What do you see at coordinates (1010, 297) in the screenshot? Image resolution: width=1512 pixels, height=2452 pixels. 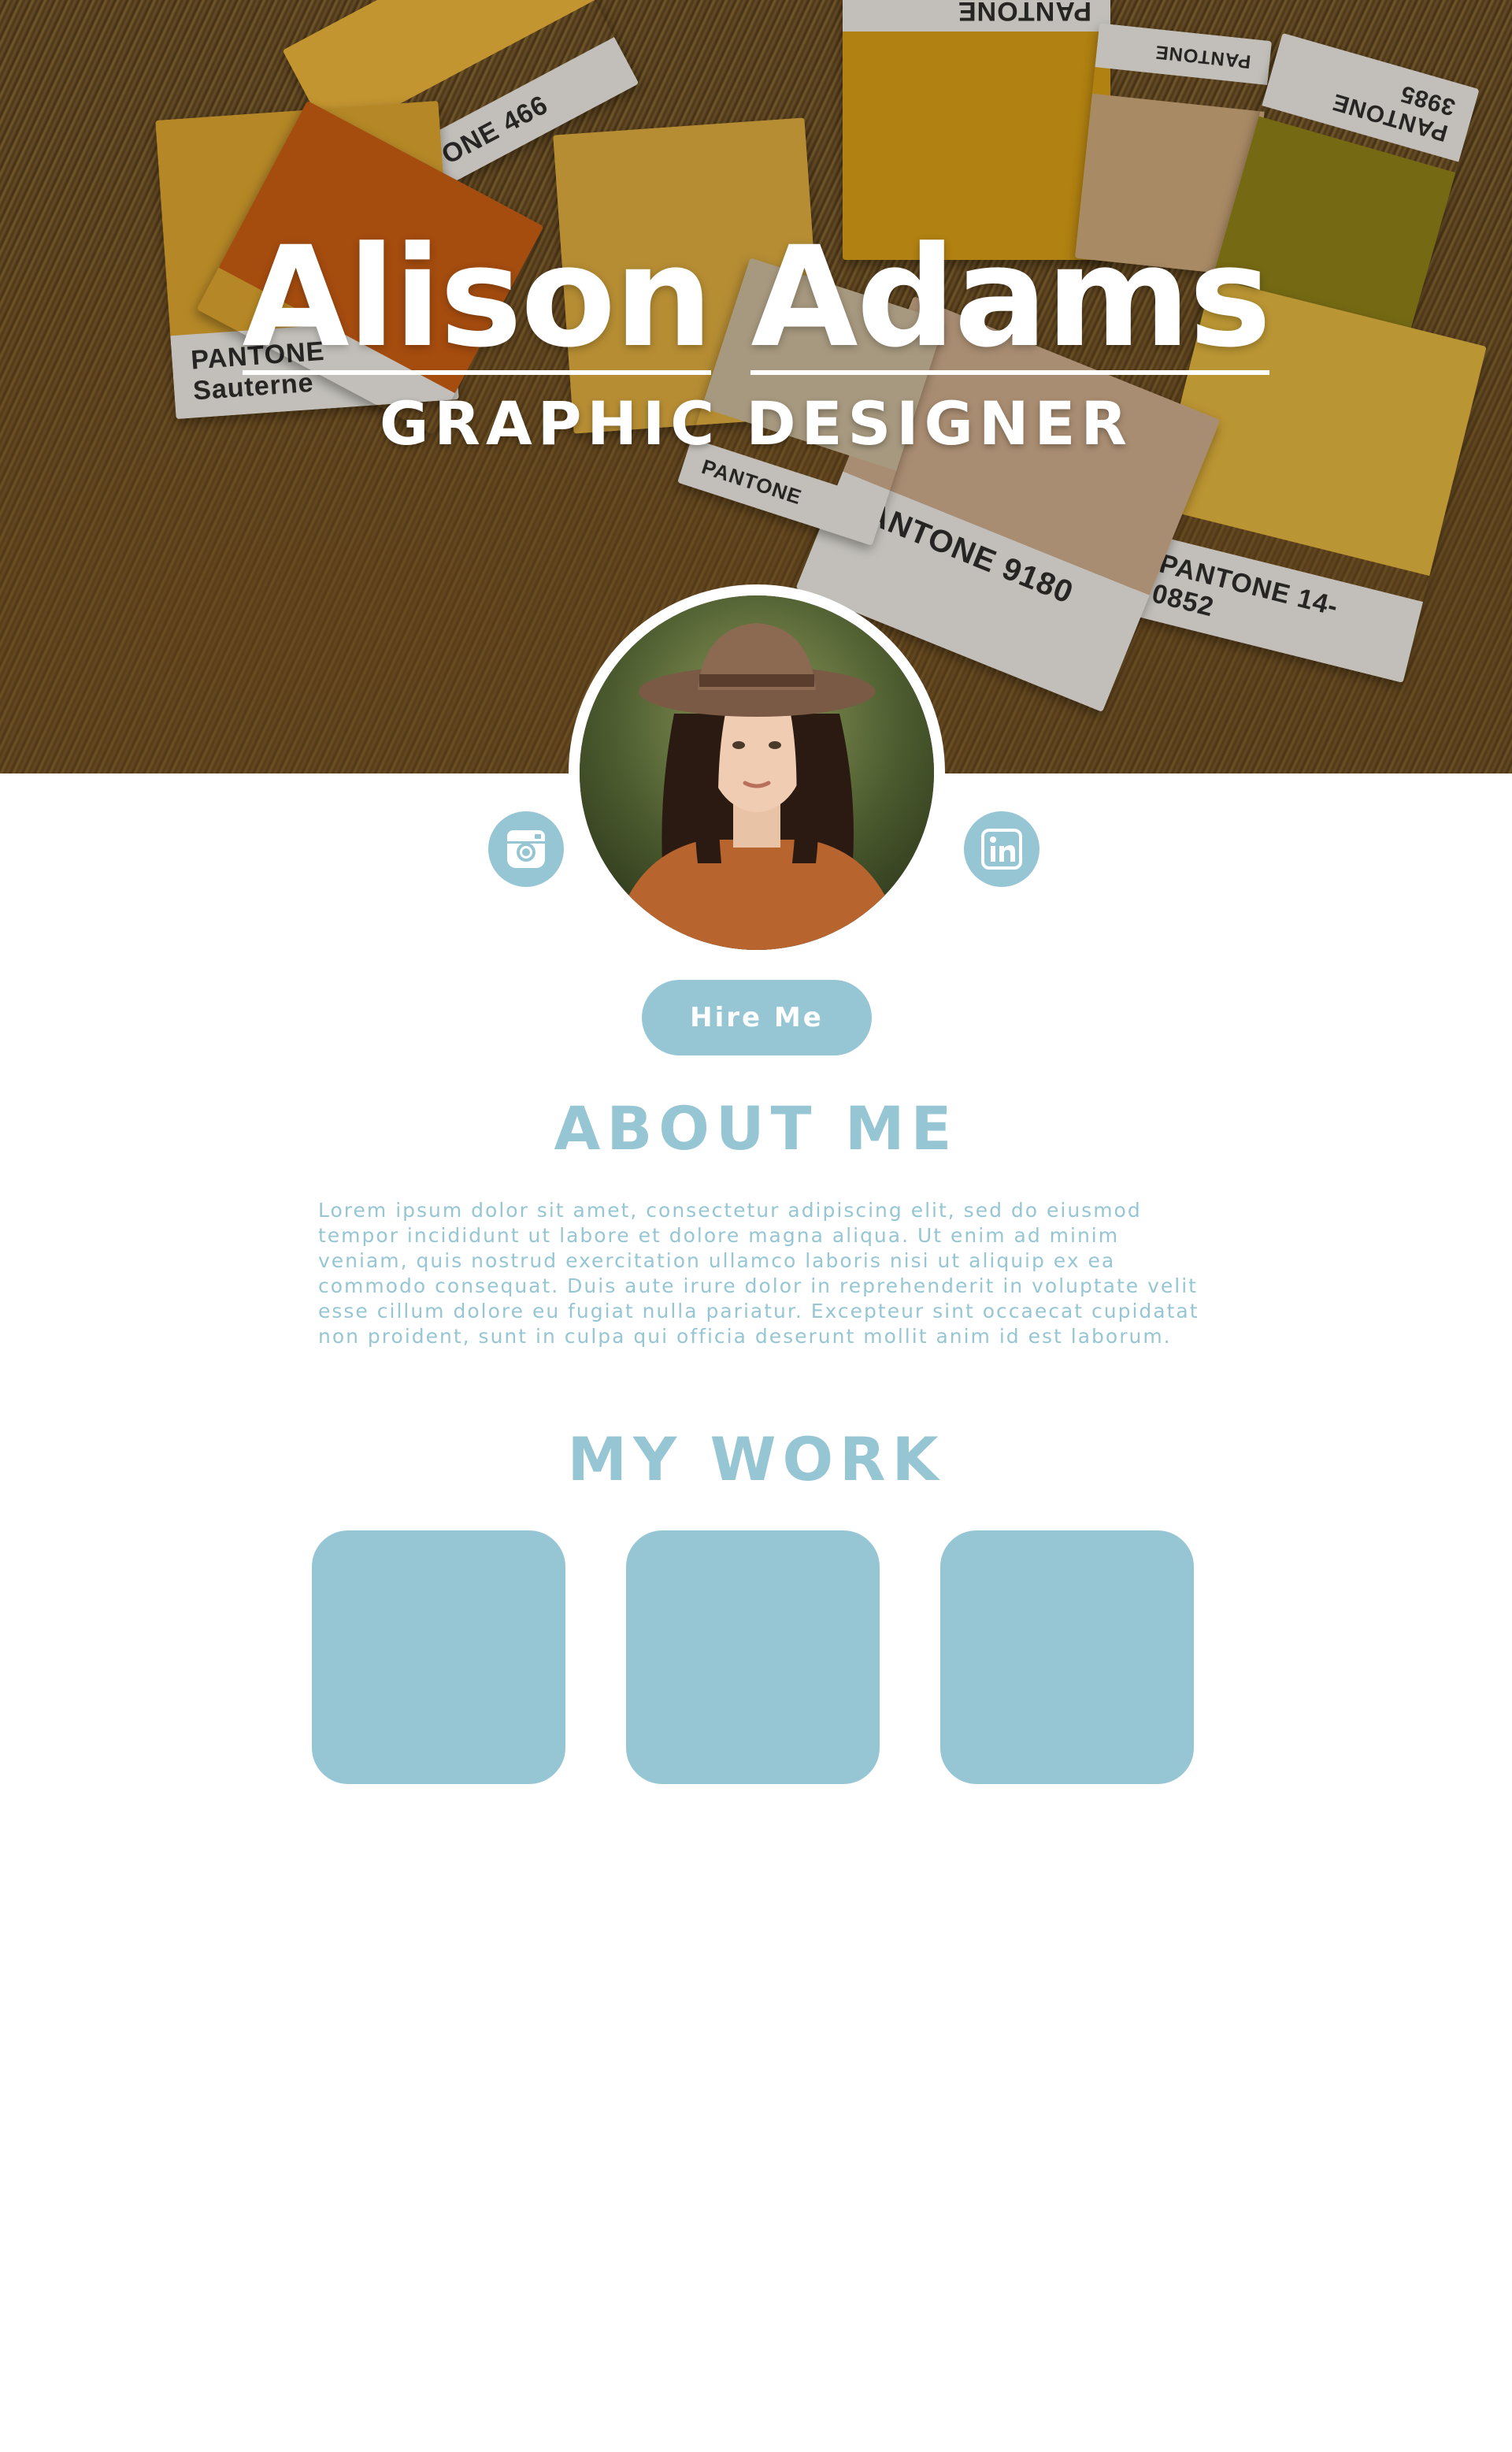 I see `name-last: Adams` at bounding box center [1010, 297].